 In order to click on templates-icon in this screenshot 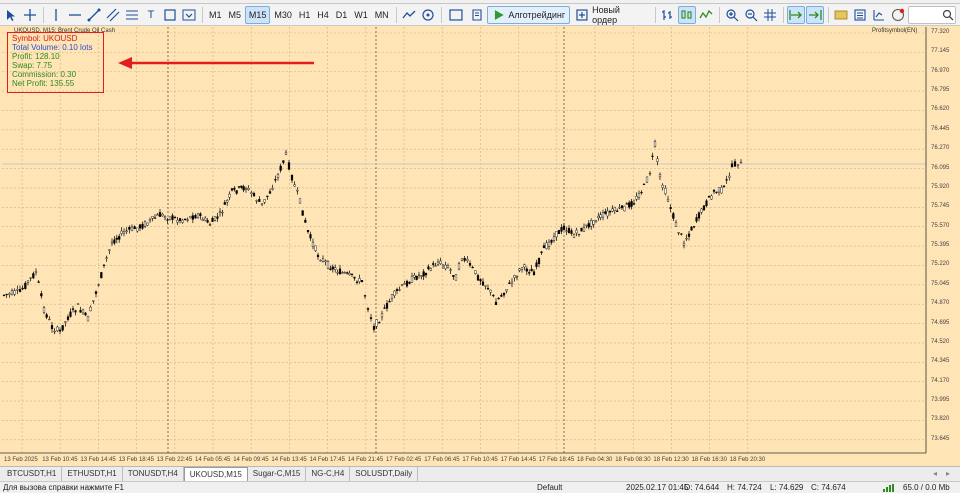, I will do `click(428, 15)`.